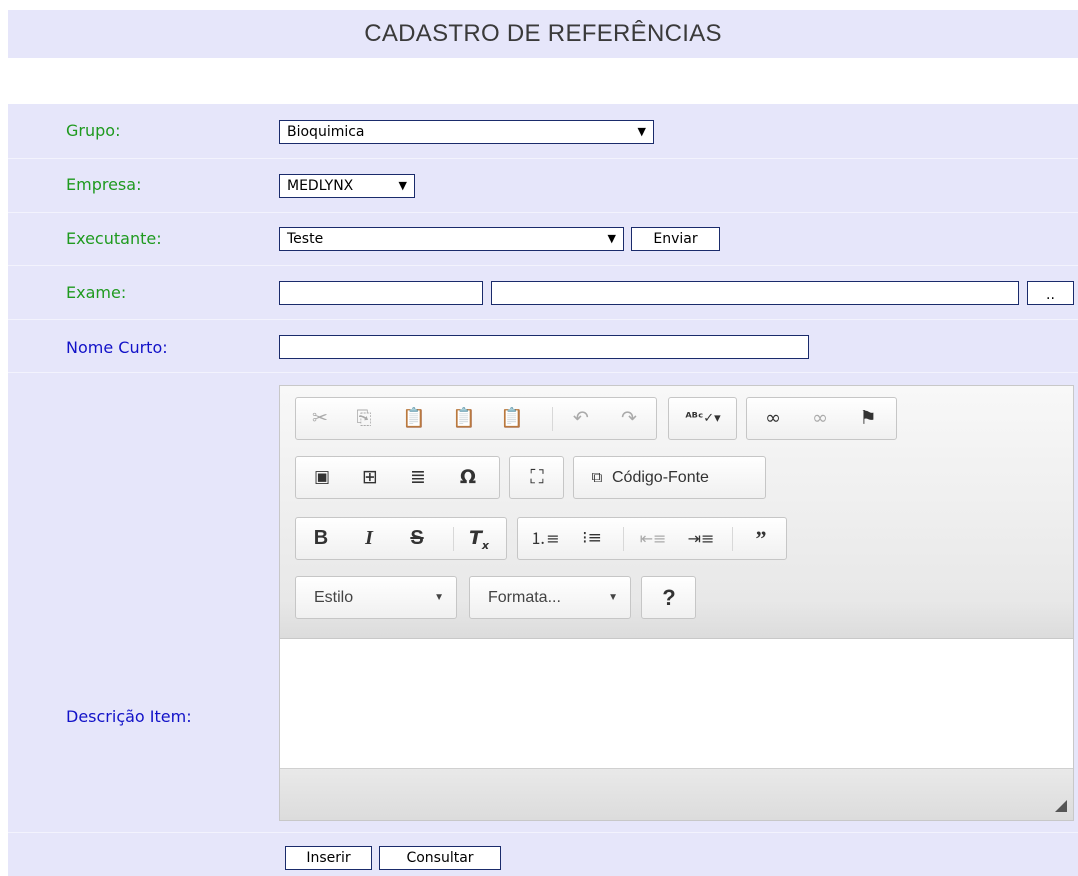 This screenshot has width=1078, height=876. Describe the element at coordinates (328, 858) in the screenshot. I see `inserir-button: Inserir` at that location.